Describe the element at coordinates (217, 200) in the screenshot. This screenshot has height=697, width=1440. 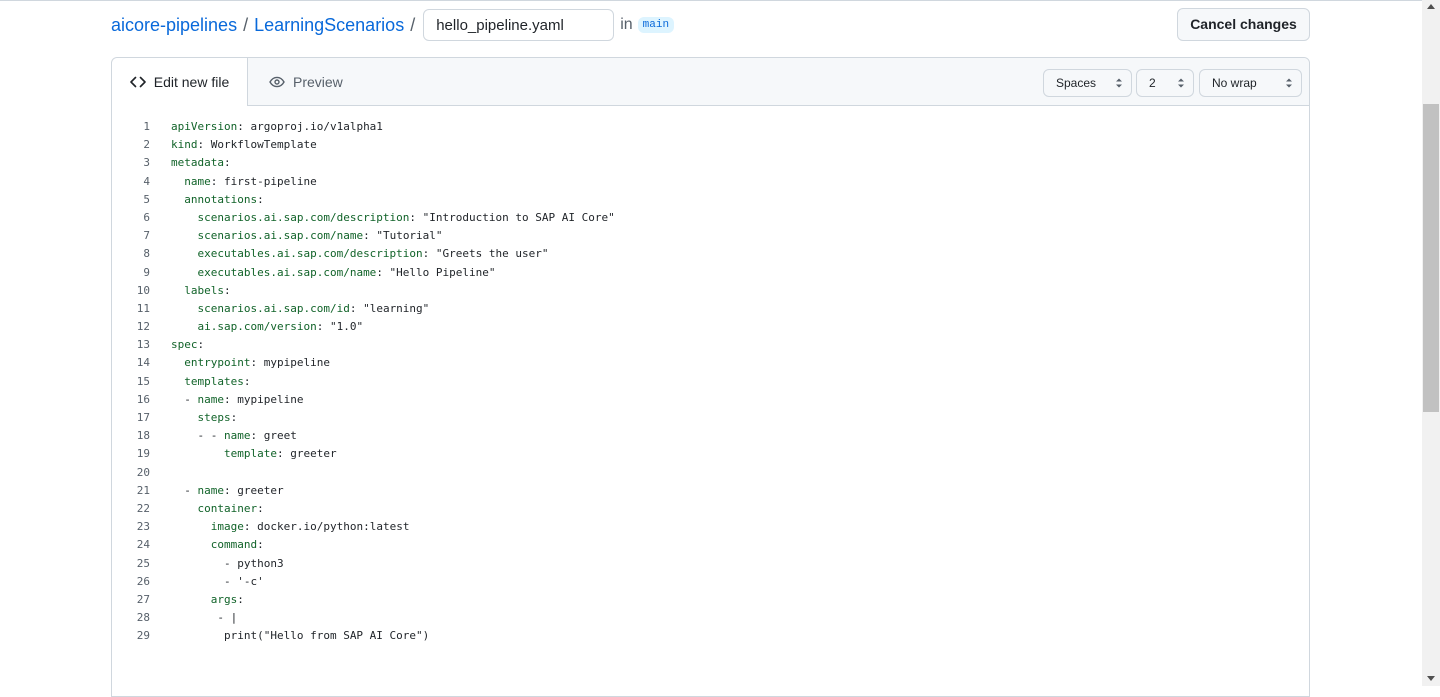
I see `code-text: annotations:` at that location.